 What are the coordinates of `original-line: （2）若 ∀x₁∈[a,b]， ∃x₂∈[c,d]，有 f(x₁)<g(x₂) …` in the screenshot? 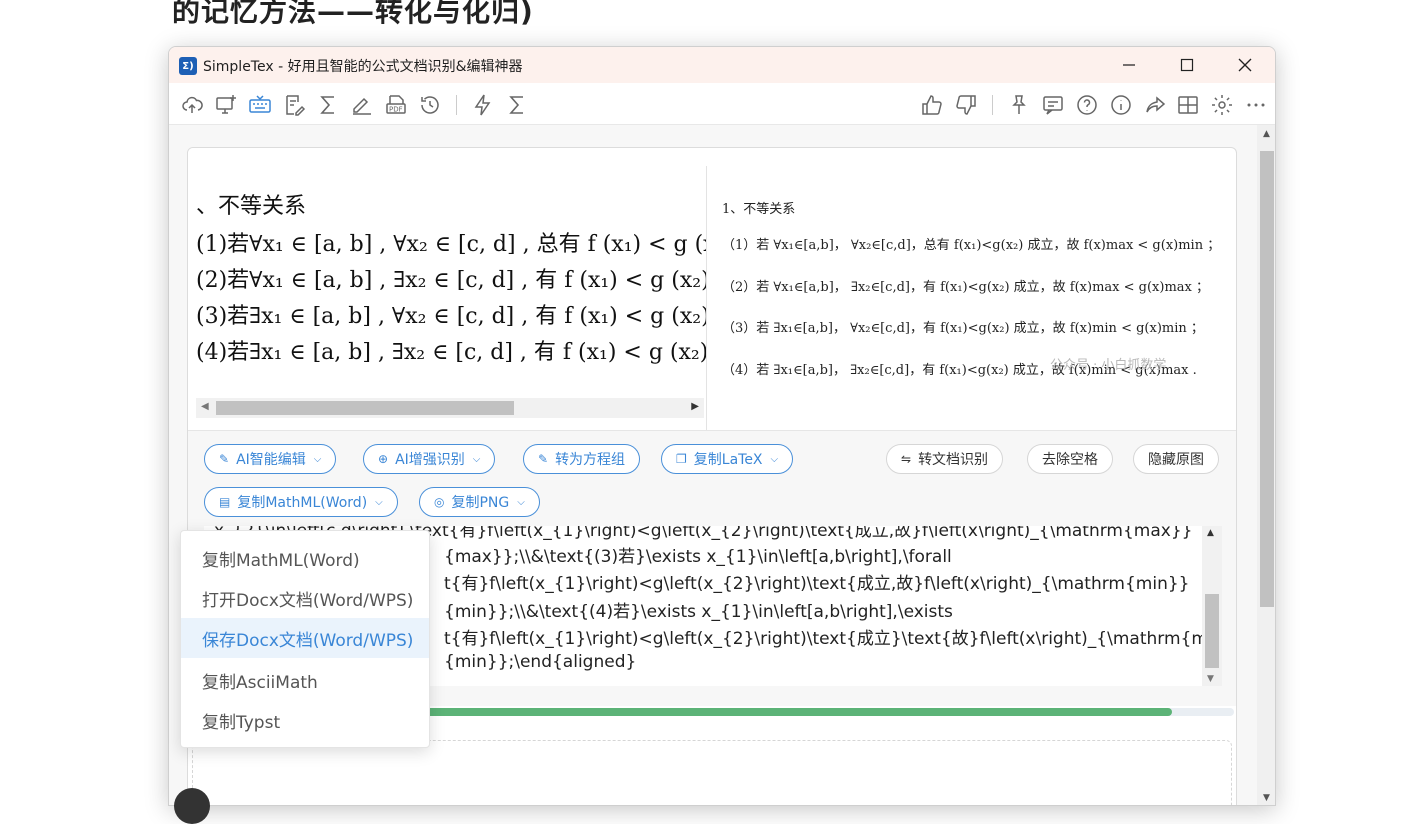 It's located at (965, 287).